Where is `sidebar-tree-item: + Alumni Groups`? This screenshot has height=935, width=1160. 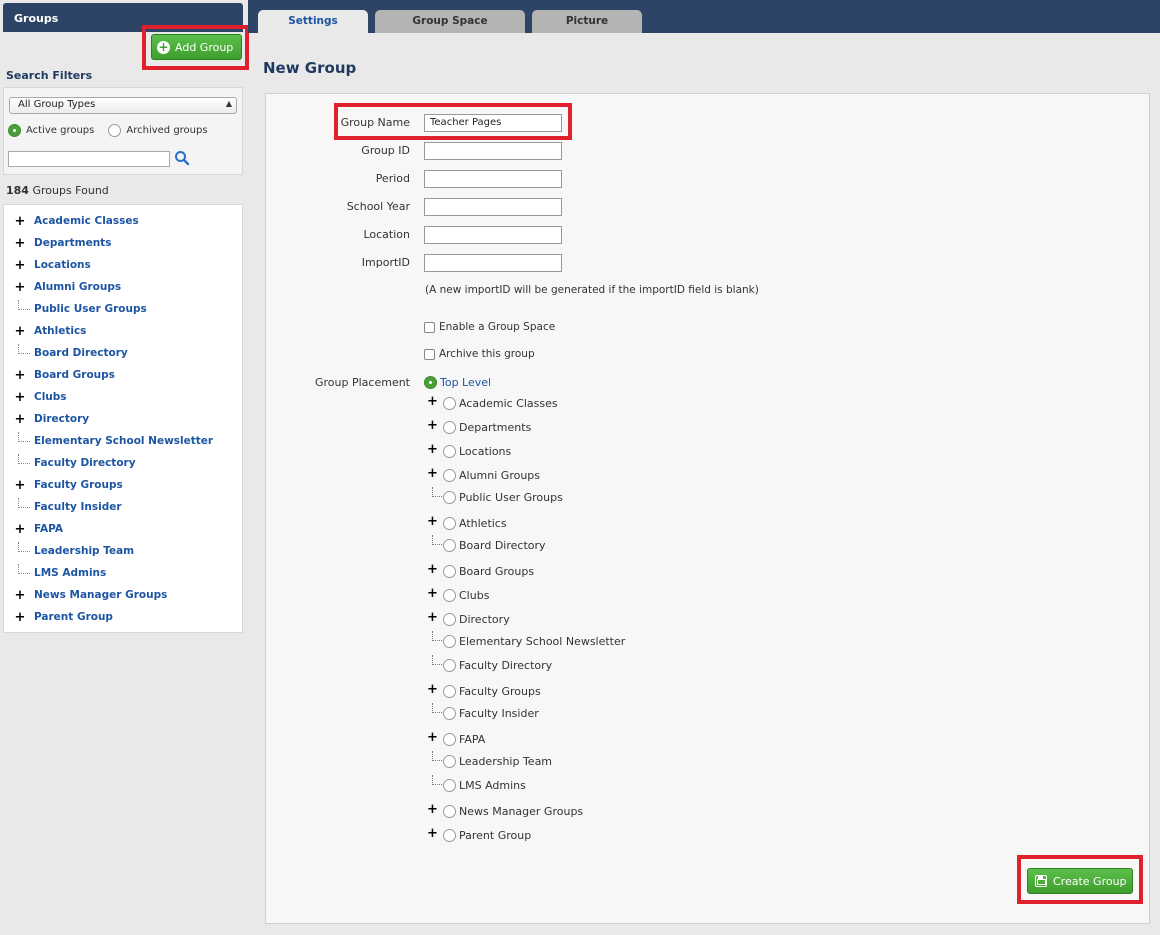 sidebar-tree-item: + Alumni Groups is located at coordinates (63, 287).